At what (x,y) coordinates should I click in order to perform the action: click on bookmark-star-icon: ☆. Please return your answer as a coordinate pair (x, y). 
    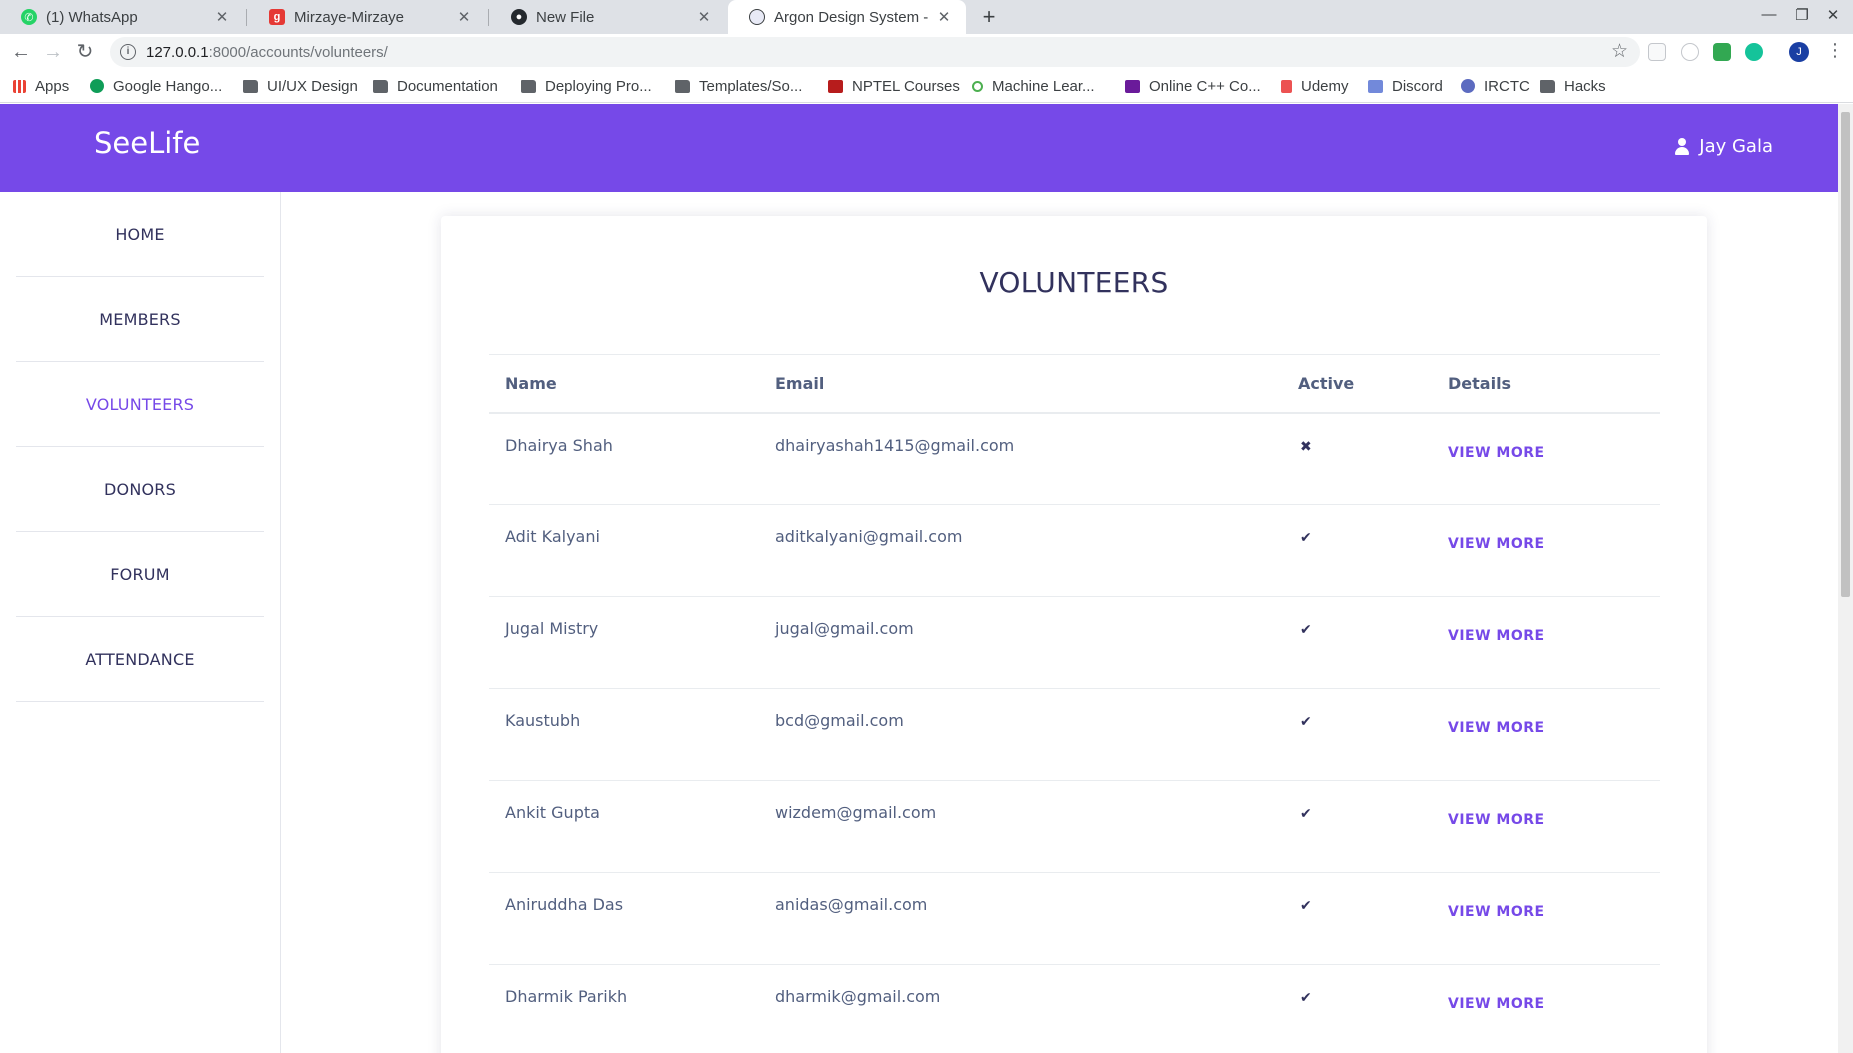
    Looking at the image, I should click on (1619, 51).